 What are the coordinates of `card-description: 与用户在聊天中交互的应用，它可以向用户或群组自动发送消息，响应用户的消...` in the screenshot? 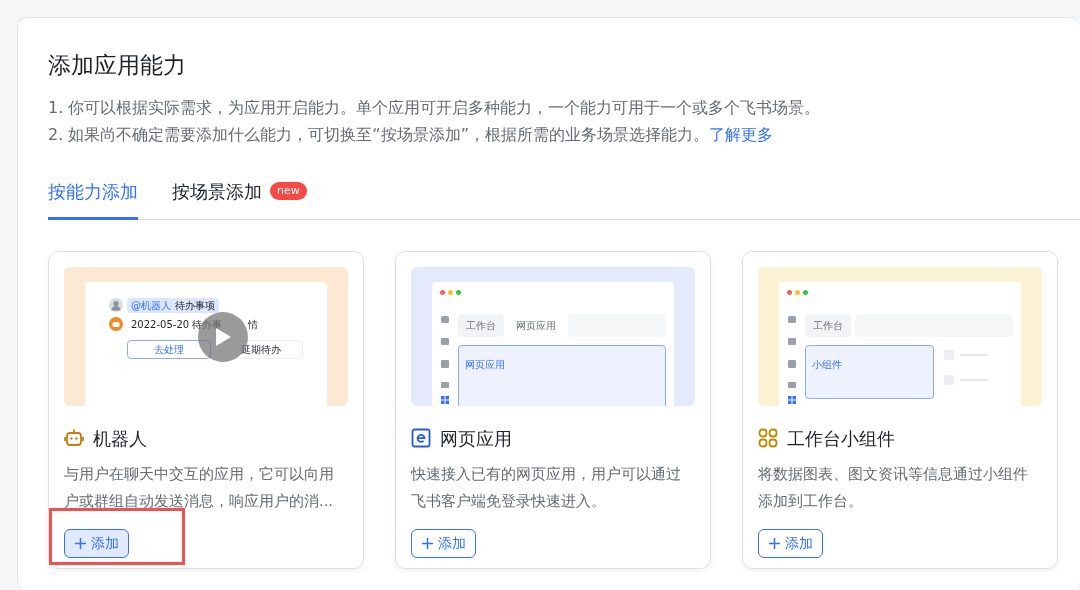 It's located at (199, 487).